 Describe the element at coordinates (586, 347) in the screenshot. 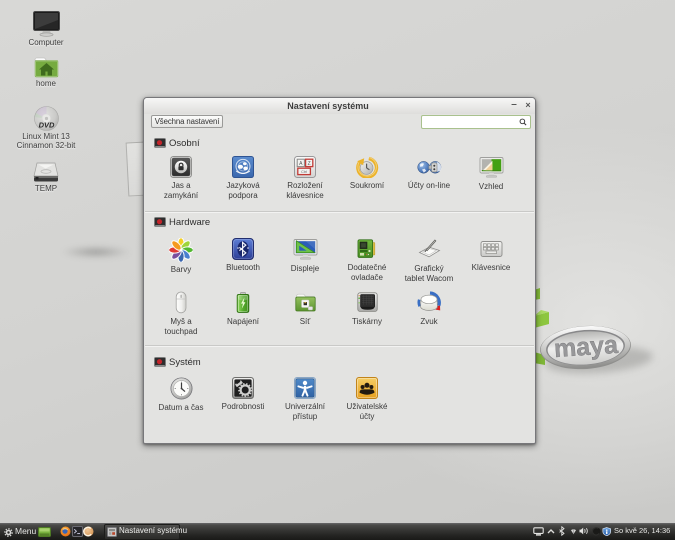

I see `svg-text: maya` at that location.